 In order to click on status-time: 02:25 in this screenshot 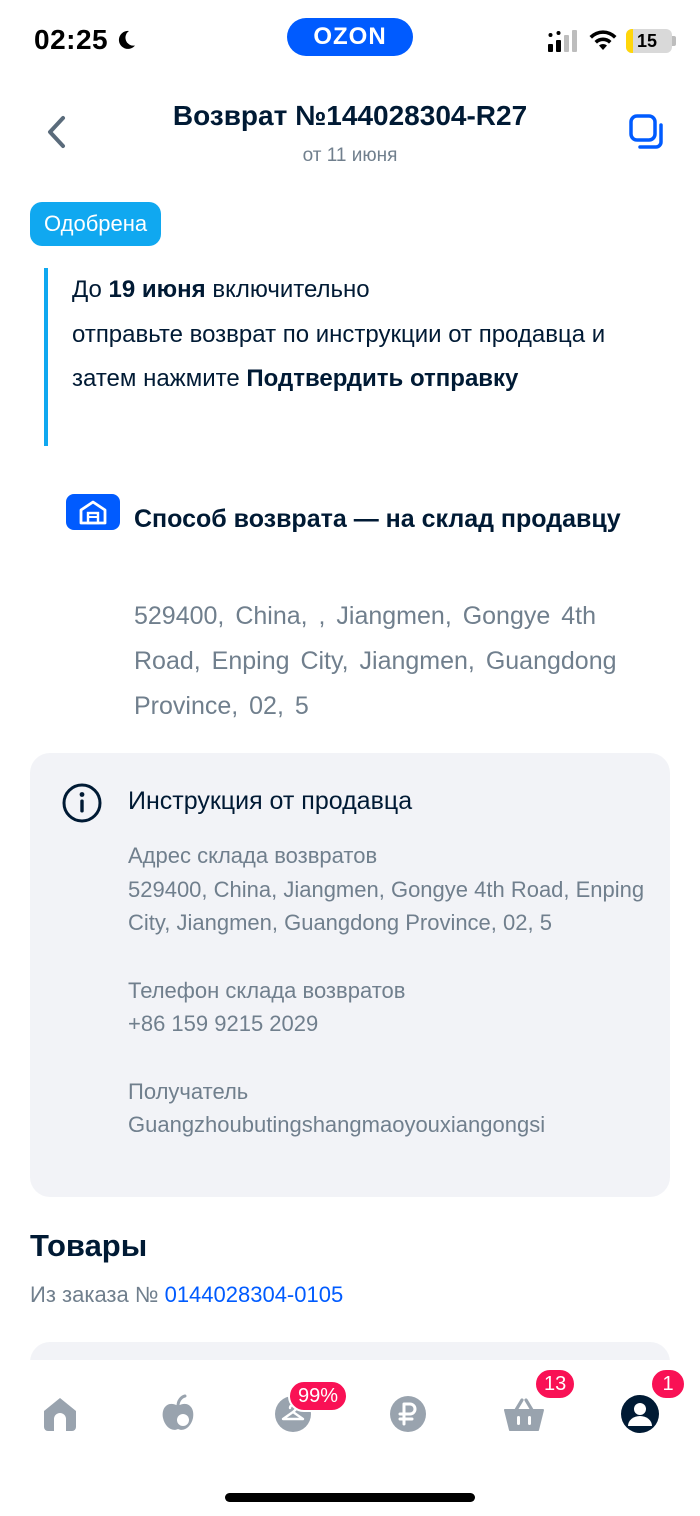, I will do `click(86, 40)`.